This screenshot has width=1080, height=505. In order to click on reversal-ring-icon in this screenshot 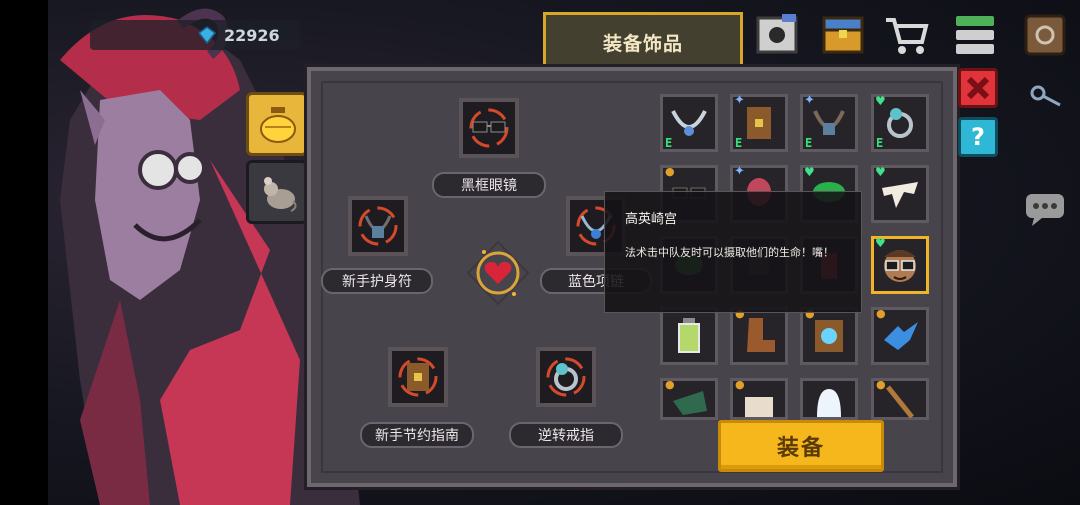, I will do `click(566, 377)`.